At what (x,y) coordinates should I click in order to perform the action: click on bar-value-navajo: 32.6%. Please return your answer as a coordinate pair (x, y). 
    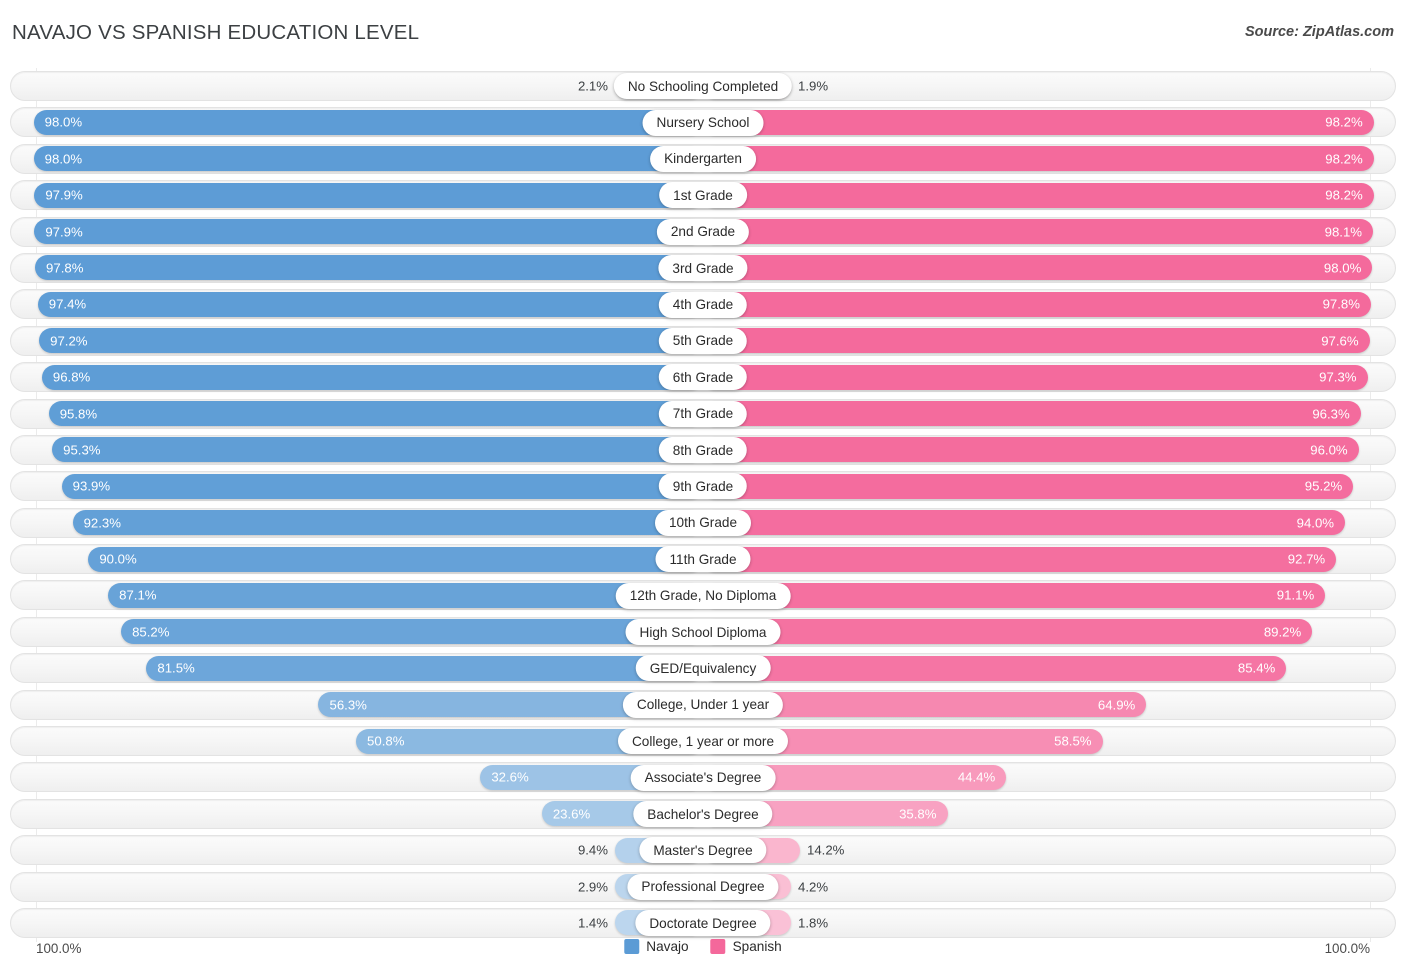
    Looking at the image, I should click on (510, 777).